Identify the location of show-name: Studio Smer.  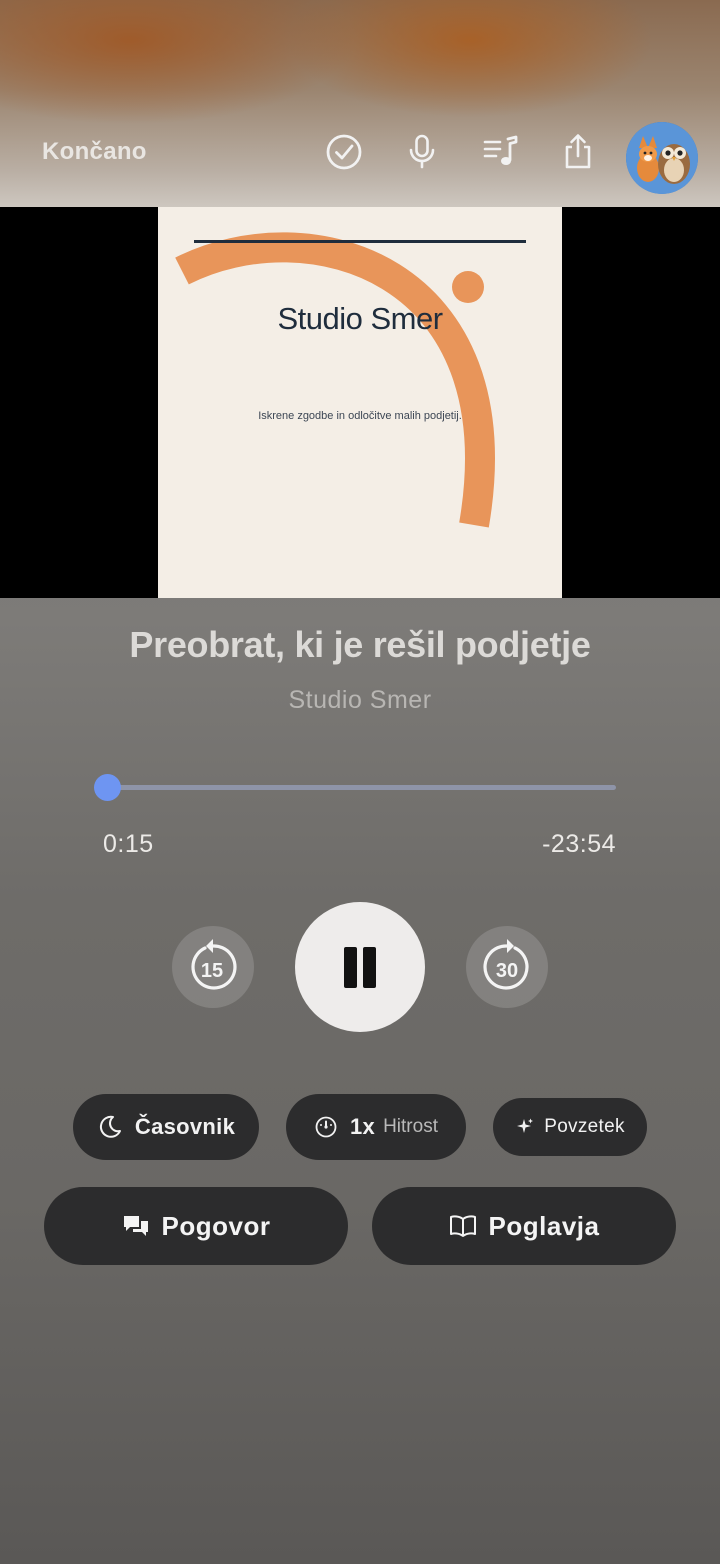
(360, 700).